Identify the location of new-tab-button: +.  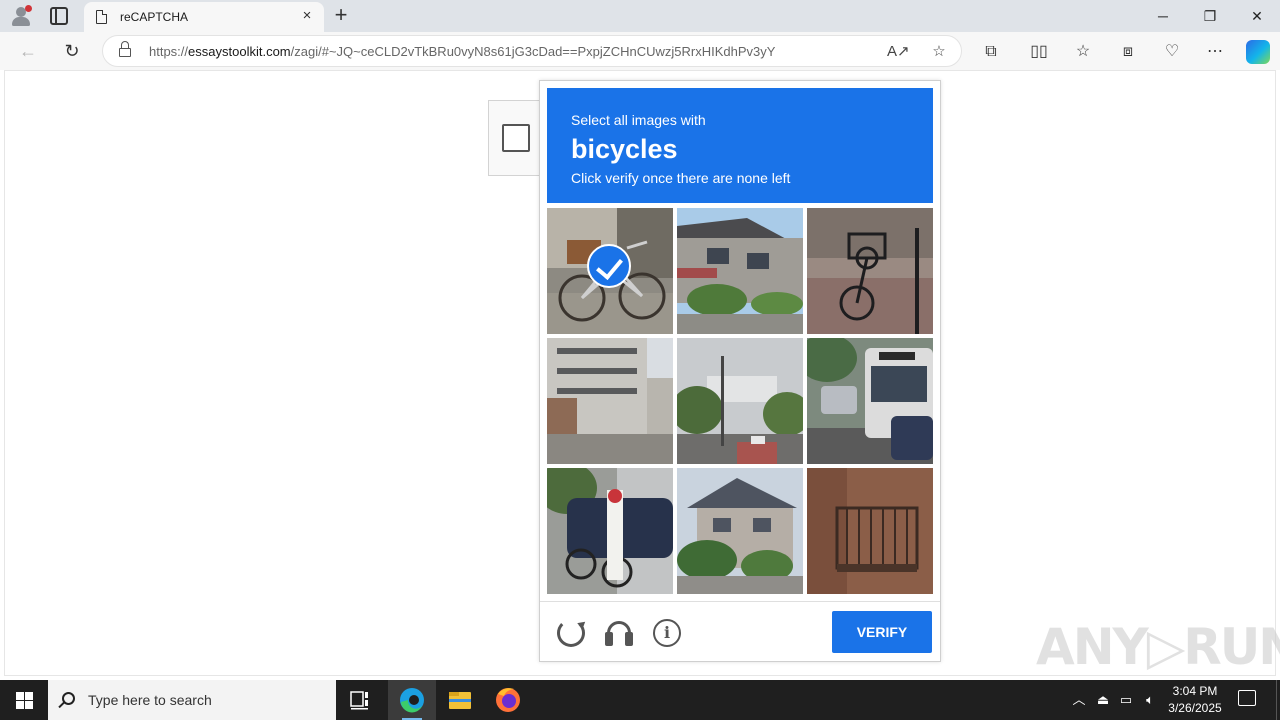
(341, 15).